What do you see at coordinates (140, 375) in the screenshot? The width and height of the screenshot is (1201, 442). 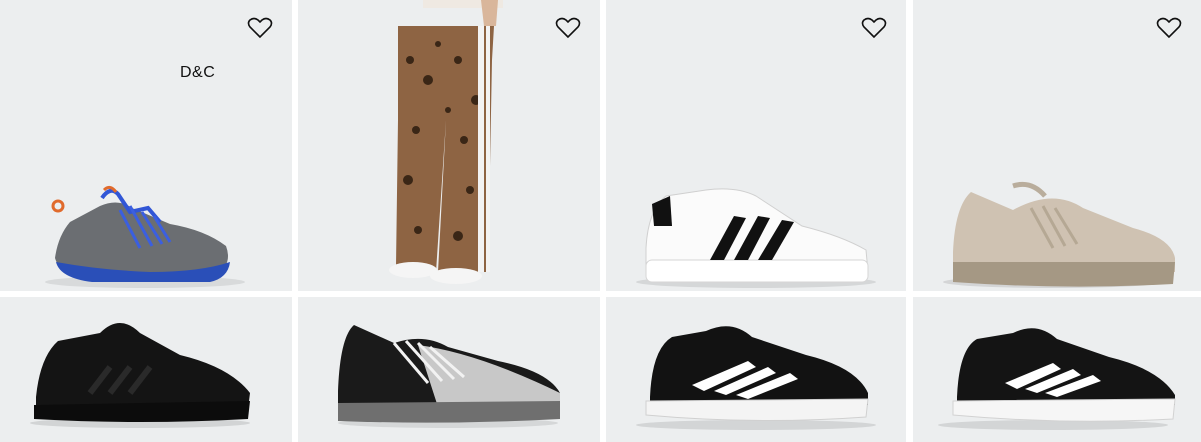 I see `product-image-black-runner` at bounding box center [140, 375].